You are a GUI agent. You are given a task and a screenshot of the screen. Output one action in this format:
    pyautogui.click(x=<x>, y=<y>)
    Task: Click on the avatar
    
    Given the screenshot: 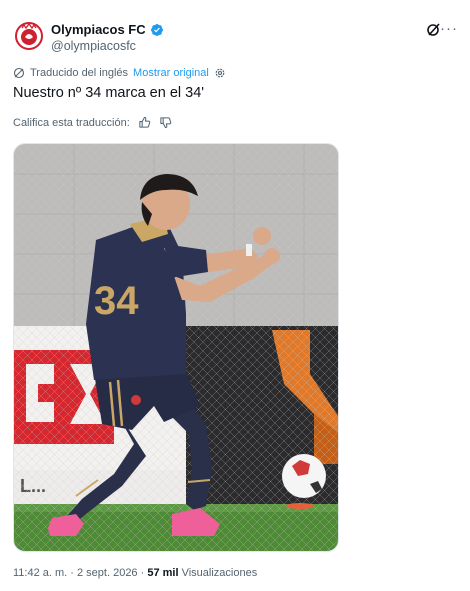 What is the action you would take?
    pyautogui.click(x=29, y=36)
    